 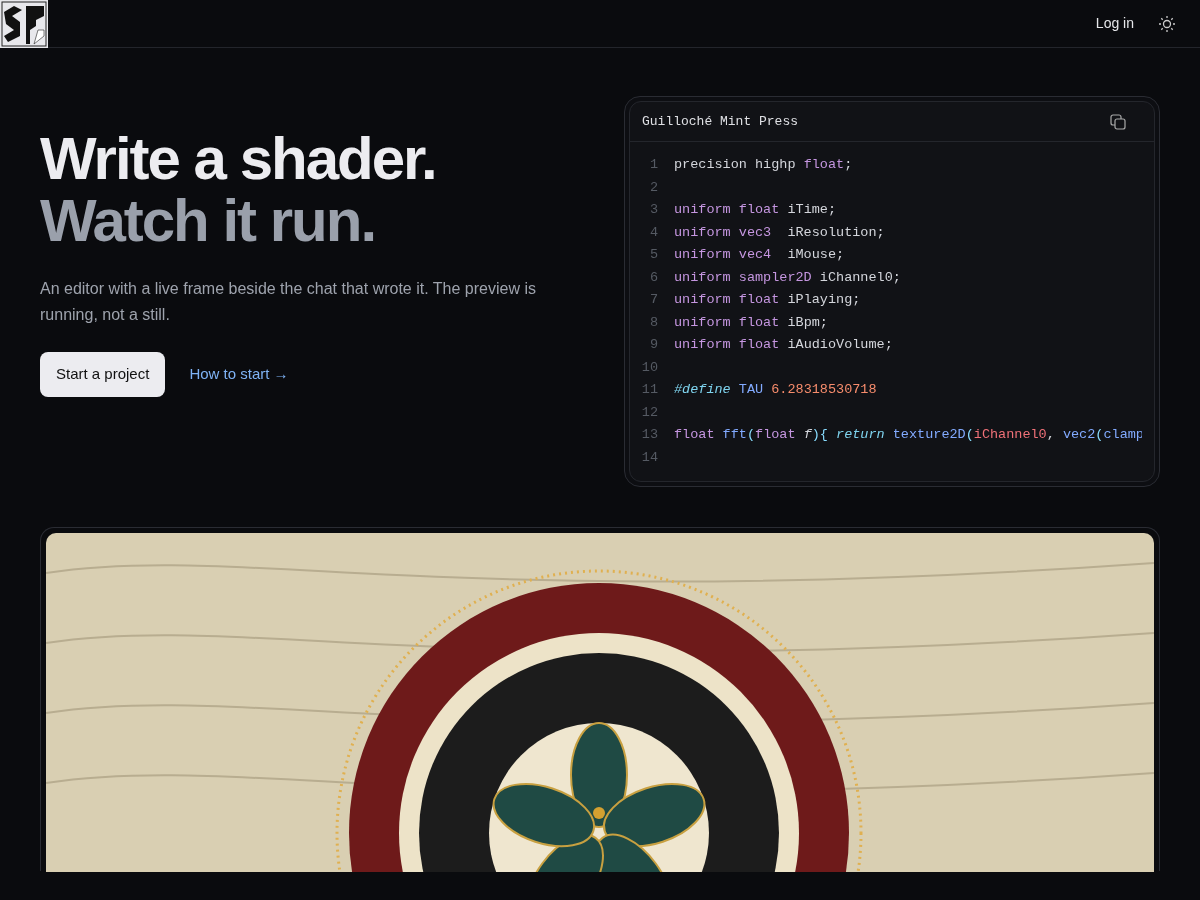 I want to click on code-line: uniform vec4 iMouse;, so click(x=759, y=255).